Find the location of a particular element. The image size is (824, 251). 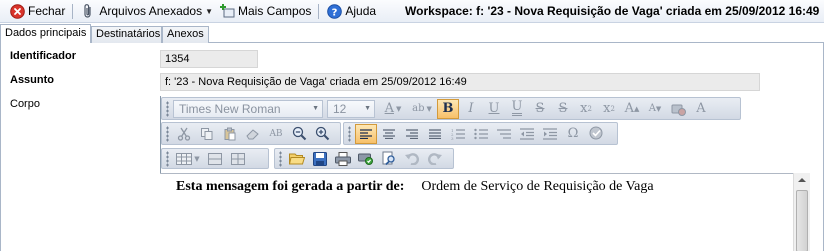

paperclip-icon is located at coordinates (88, 11).